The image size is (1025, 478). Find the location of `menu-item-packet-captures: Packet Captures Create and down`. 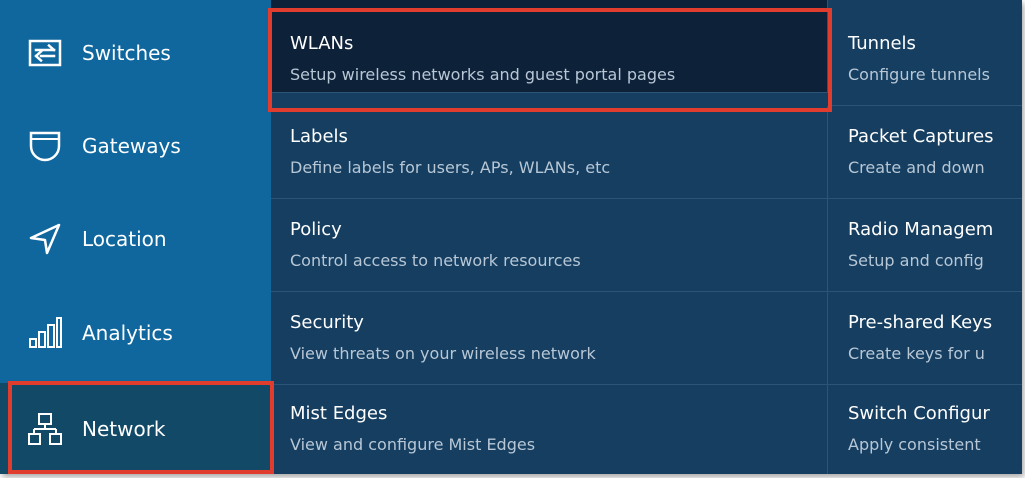

menu-item-packet-captures: Packet Captures Create and down is located at coordinates (925, 152).